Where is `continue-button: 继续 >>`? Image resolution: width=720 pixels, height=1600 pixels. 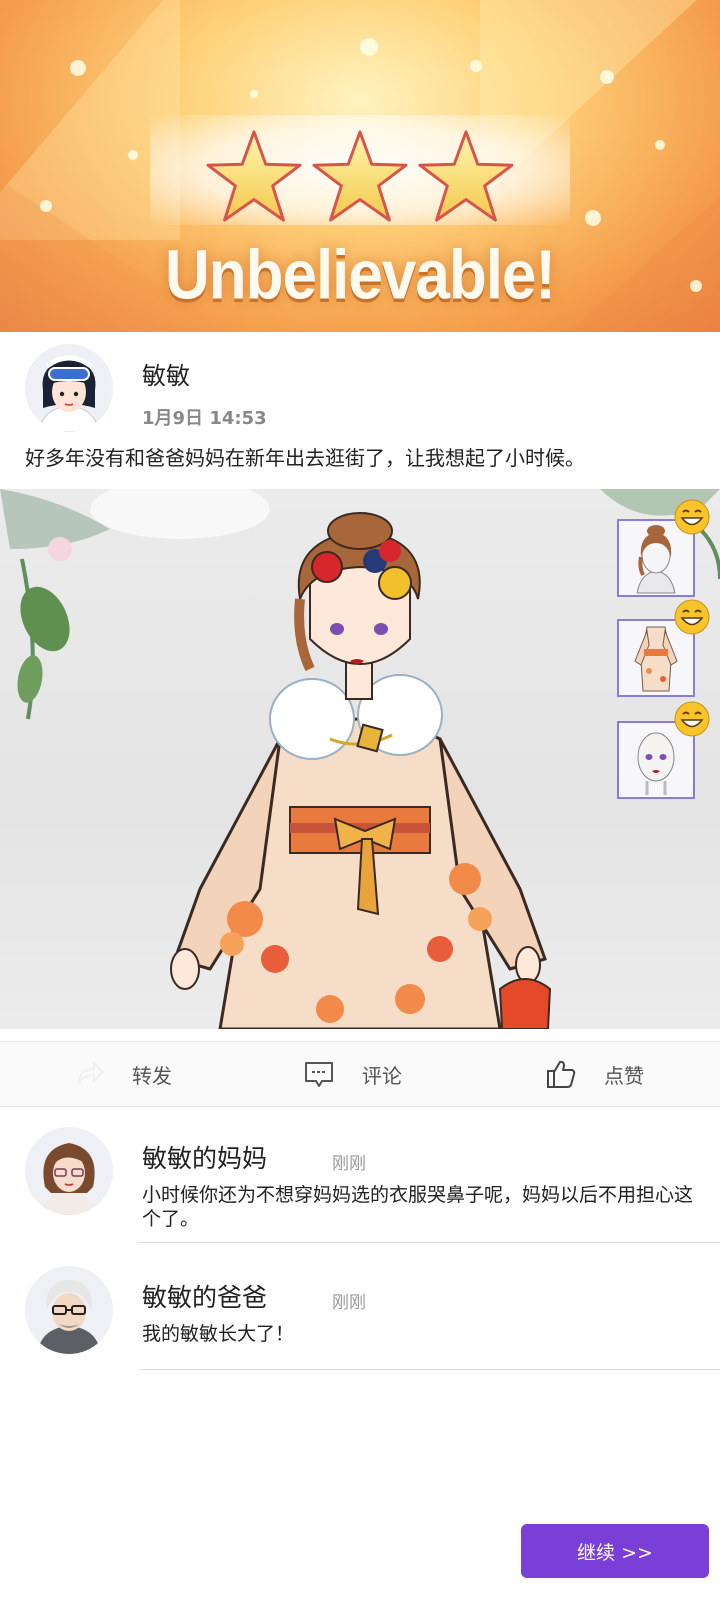
continue-button: 继续 >> is located at coordinates (615, 1551).